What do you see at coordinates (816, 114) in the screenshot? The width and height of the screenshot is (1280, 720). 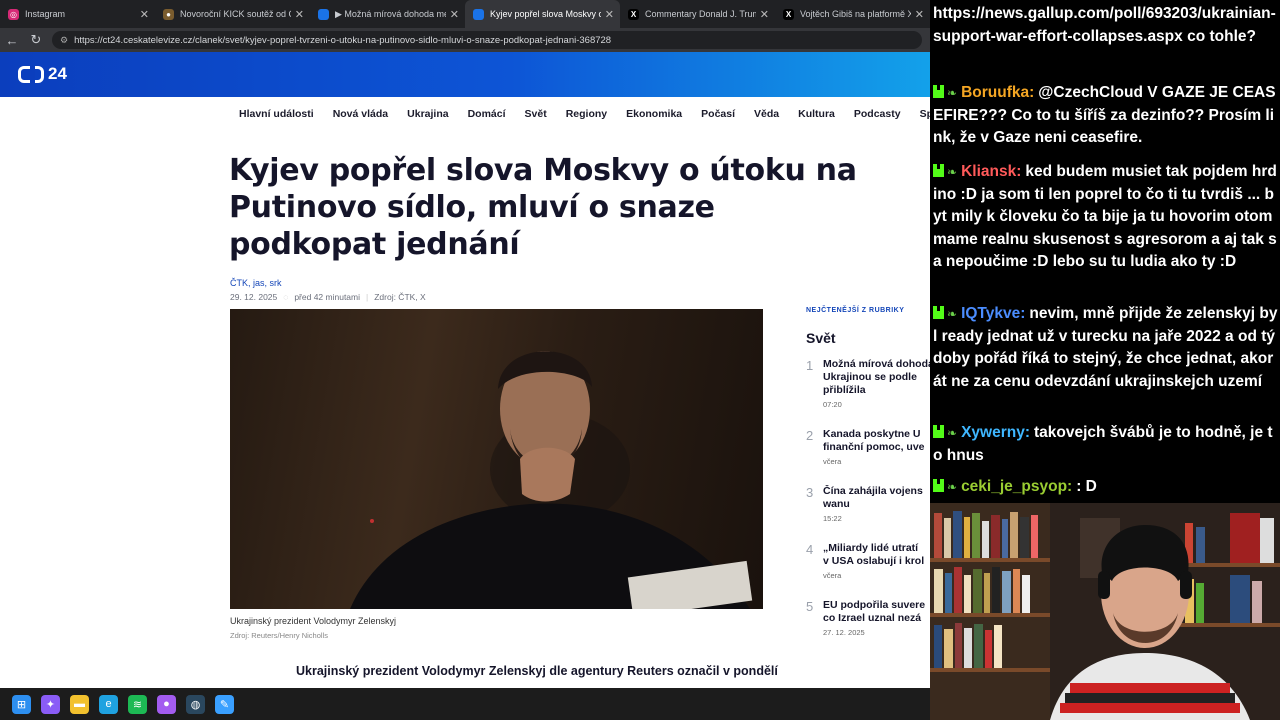 I see `nav-item-9: Kultura` at bounding box center [816, 114].